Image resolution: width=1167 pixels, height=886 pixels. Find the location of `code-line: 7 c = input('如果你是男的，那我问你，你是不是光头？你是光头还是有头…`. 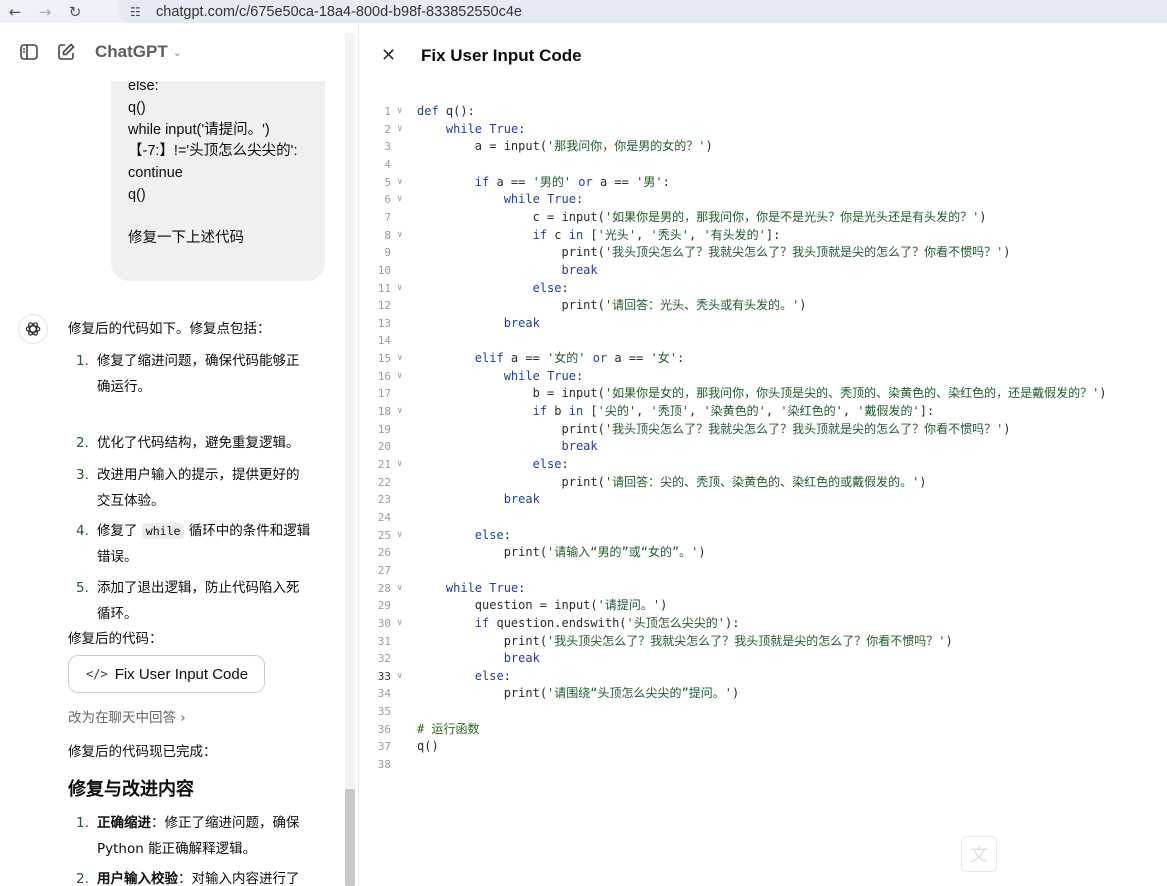

code-line: 7 c = input('如果你是男的，那我问你，你是不是光头？你是光头还是有头… is located at coordinates (763, 218).